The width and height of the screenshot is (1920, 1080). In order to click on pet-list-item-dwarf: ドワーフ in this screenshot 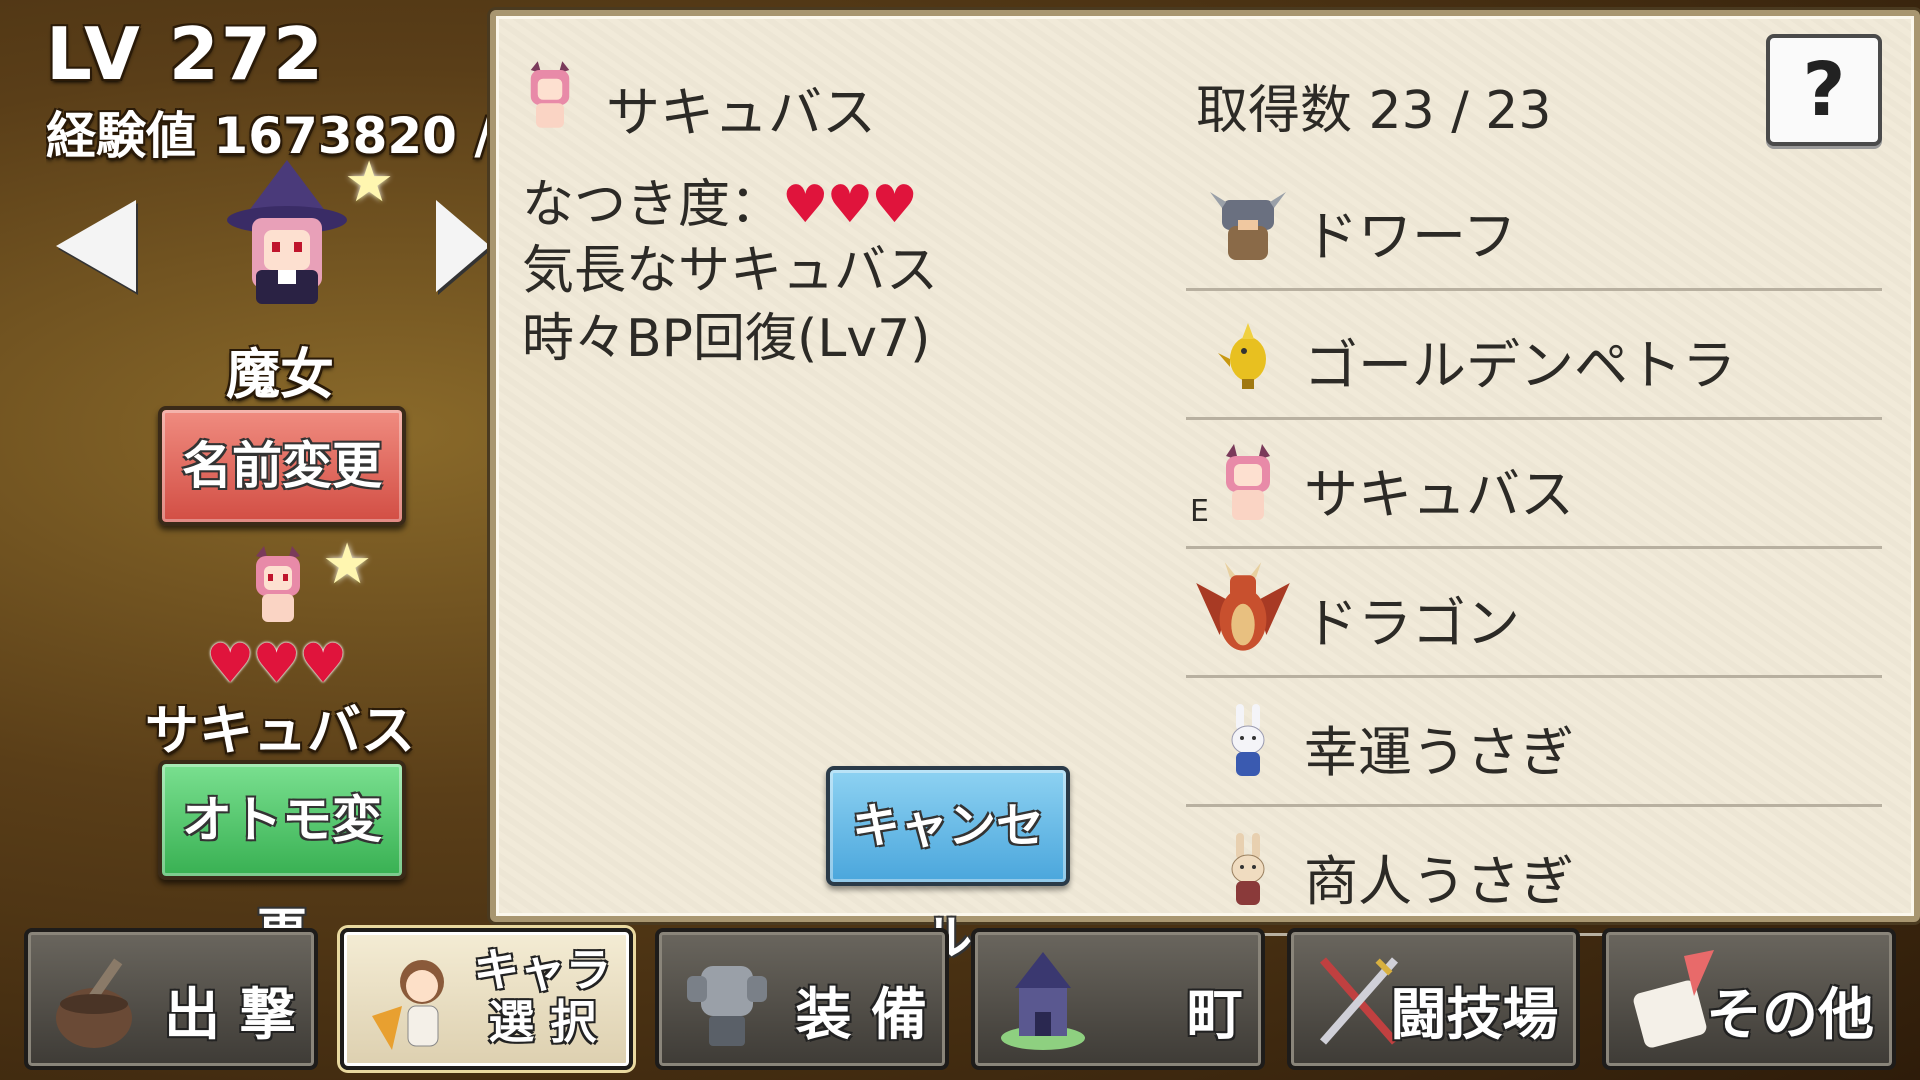, I will do `click(1534, 226)`.